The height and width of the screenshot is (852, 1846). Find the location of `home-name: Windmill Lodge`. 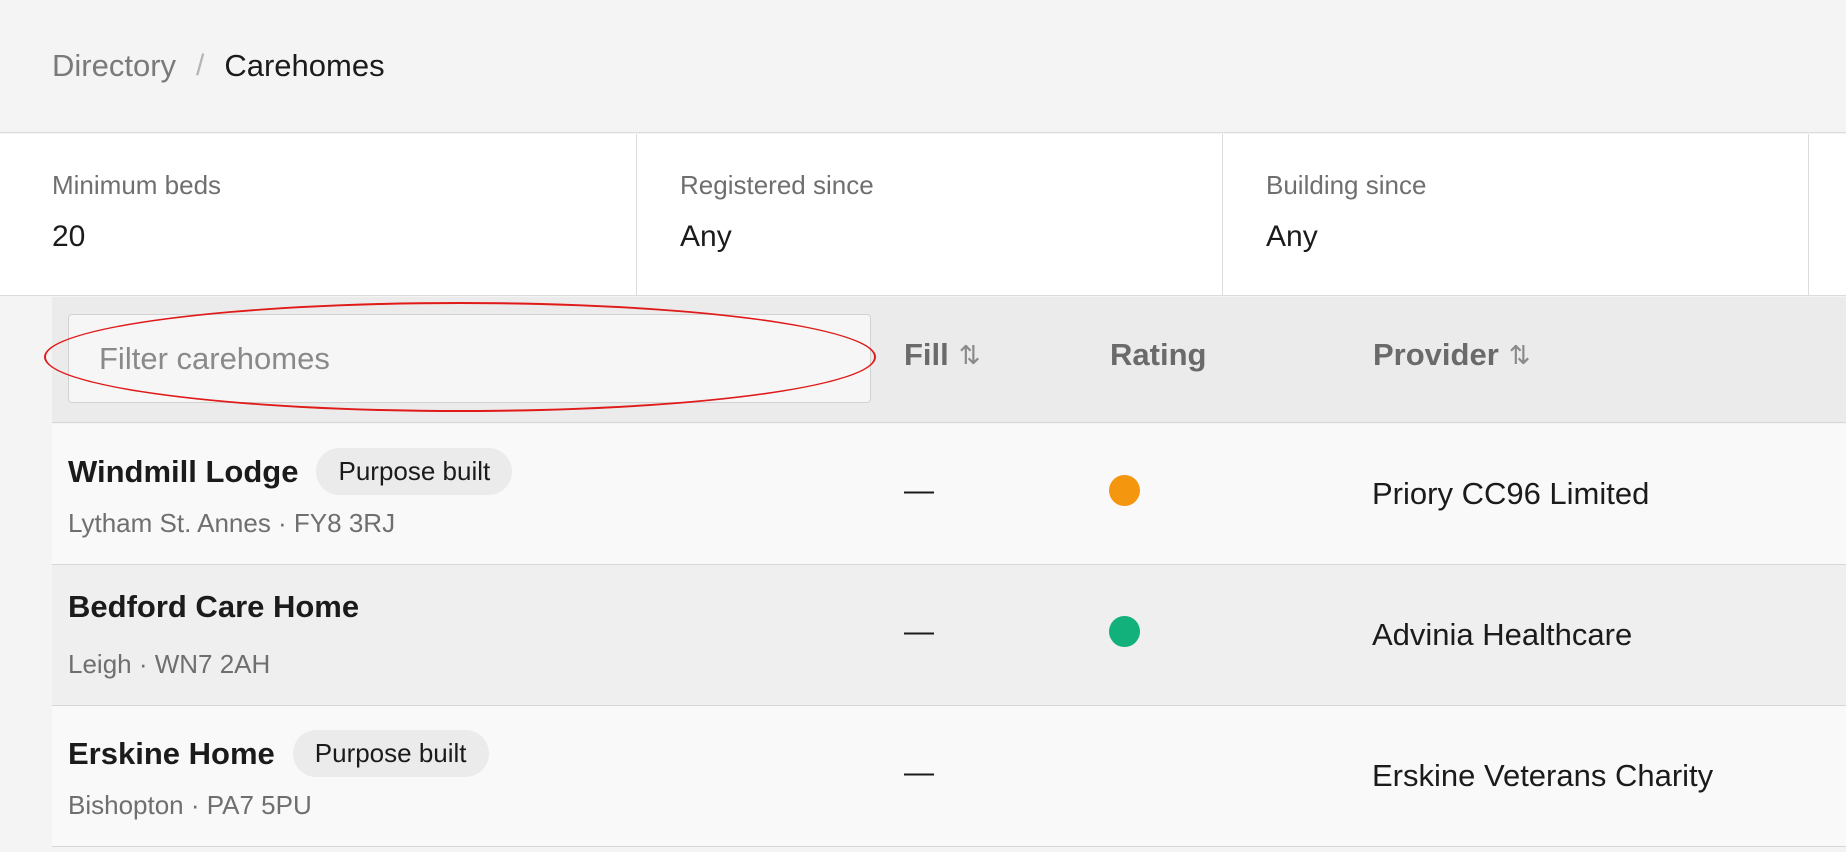

home-name: Windmill Lodge is located at coordinates (183, 472).